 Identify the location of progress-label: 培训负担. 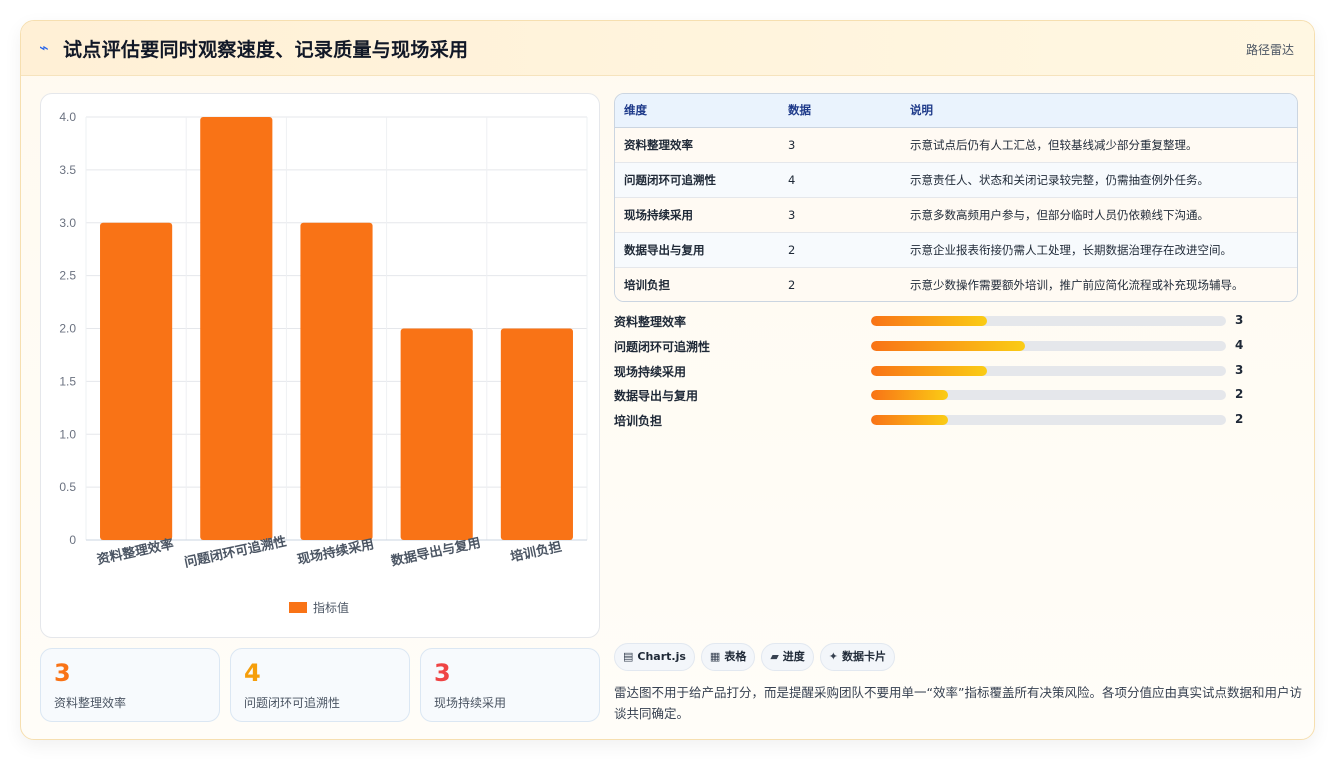
(638, 421).